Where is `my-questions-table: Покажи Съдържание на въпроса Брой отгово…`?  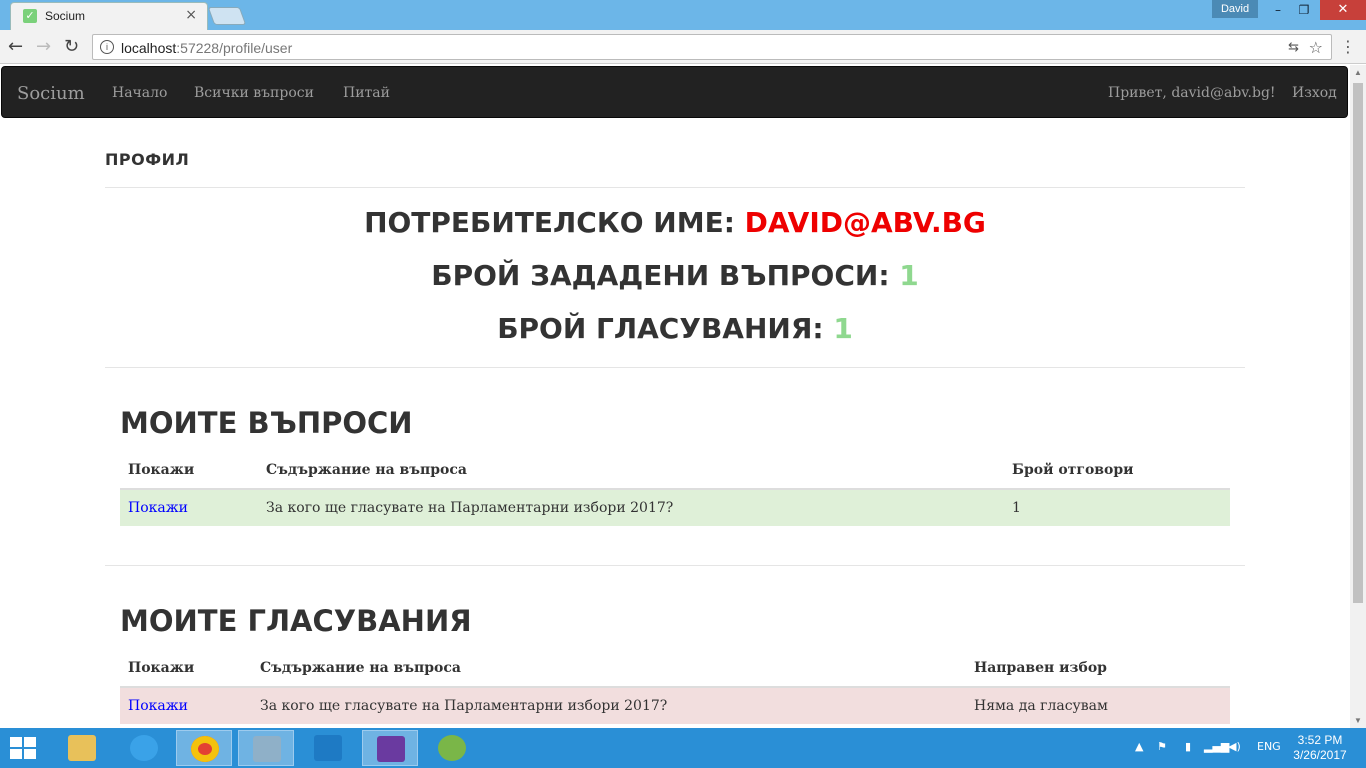
my-questions-table: Покажи Съдържание на въпроса Брой отгово… is located at coordinates (675, 488).